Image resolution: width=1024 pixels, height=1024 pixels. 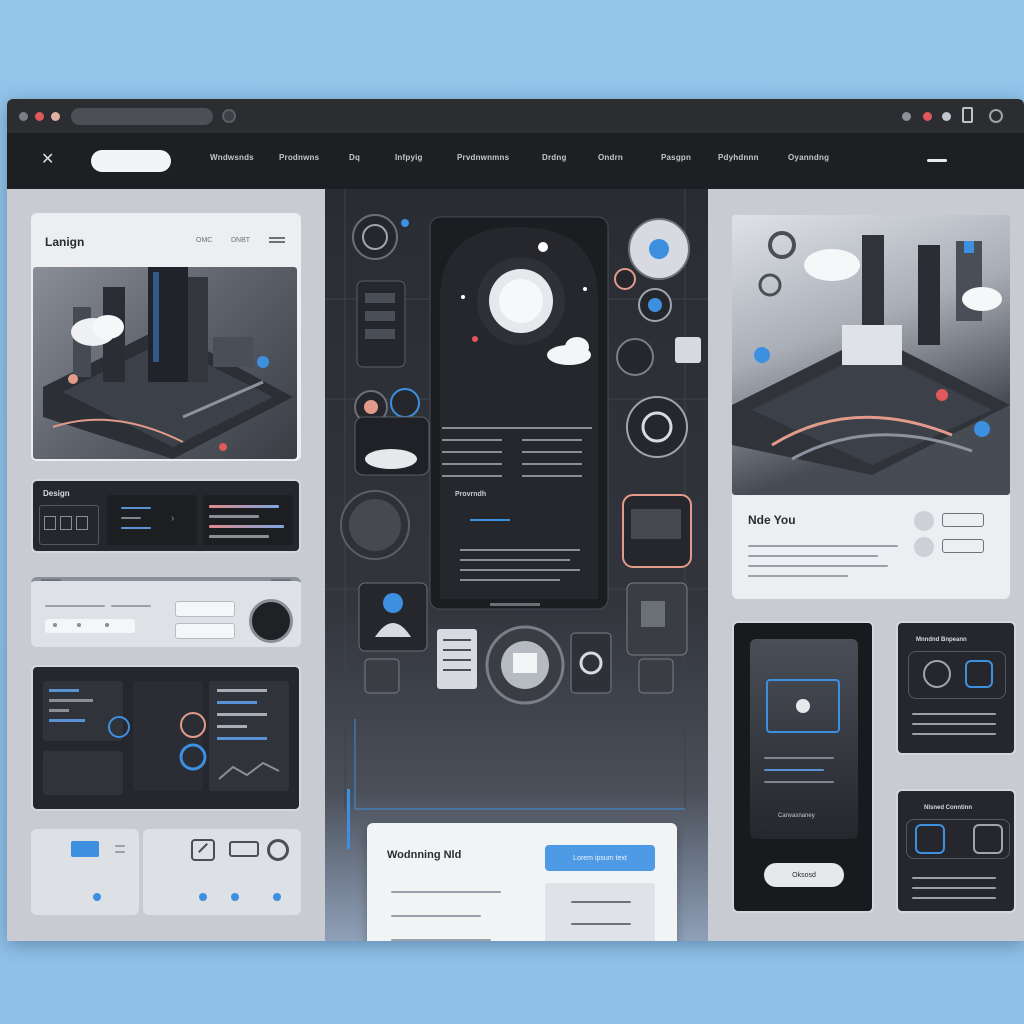 What do you see at coordinates (941, 640) in the screenshot?
I see `mini-card-1-title: Mnndnd Bnpeann` at bounding box center [941, 640].